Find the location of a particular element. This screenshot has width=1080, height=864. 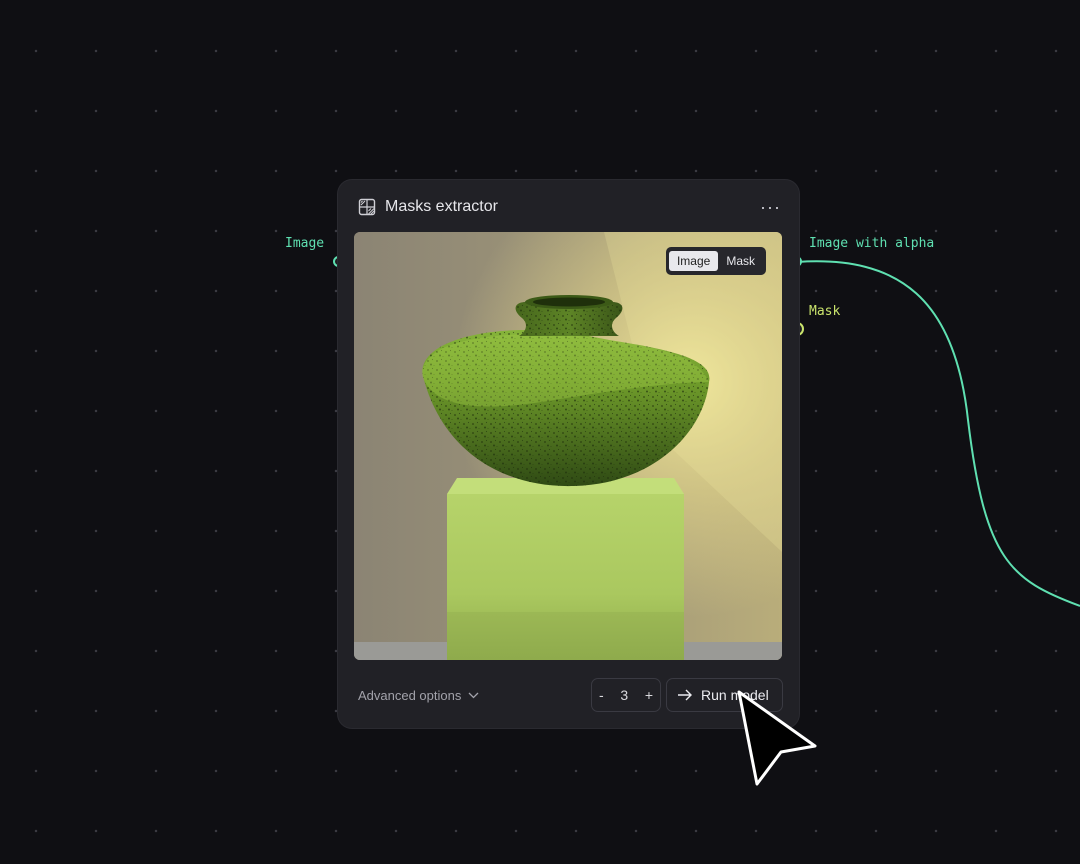

advanced-options-button: Advanced options is located at coordinates (418, 695).